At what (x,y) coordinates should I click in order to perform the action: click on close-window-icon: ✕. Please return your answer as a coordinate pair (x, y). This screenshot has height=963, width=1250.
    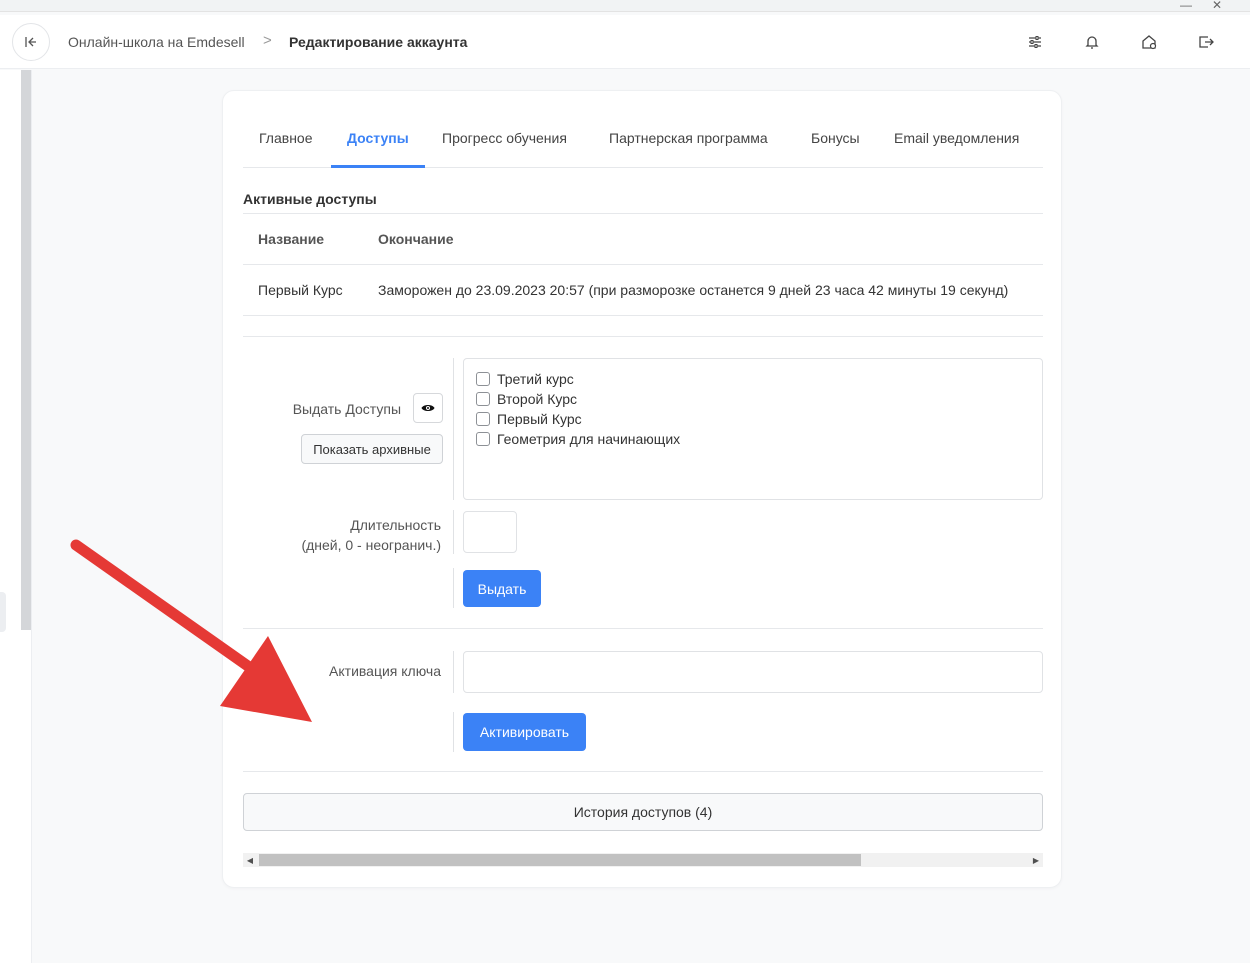
    Looking at the image, I should click on (1217, 6).